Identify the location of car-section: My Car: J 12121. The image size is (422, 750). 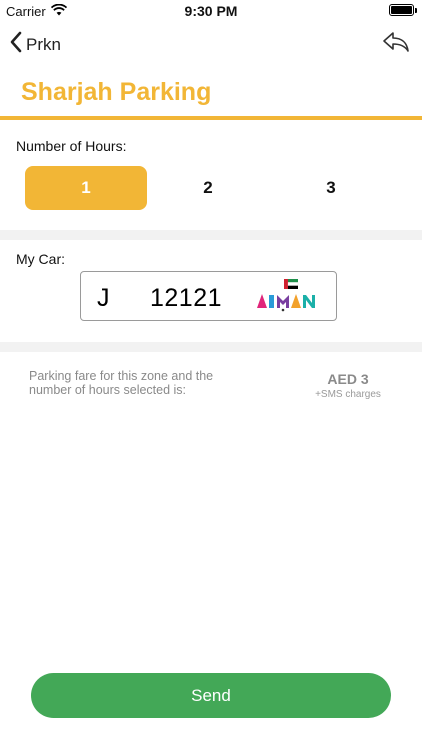
(211, 291).